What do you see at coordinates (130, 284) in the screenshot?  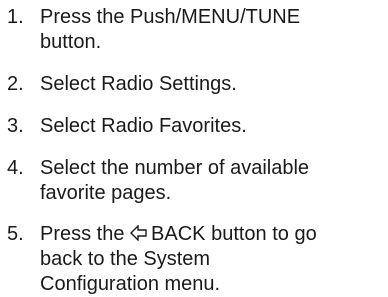 I see `step-text-line: Configuration menu.` at bounding box center [130, 284].